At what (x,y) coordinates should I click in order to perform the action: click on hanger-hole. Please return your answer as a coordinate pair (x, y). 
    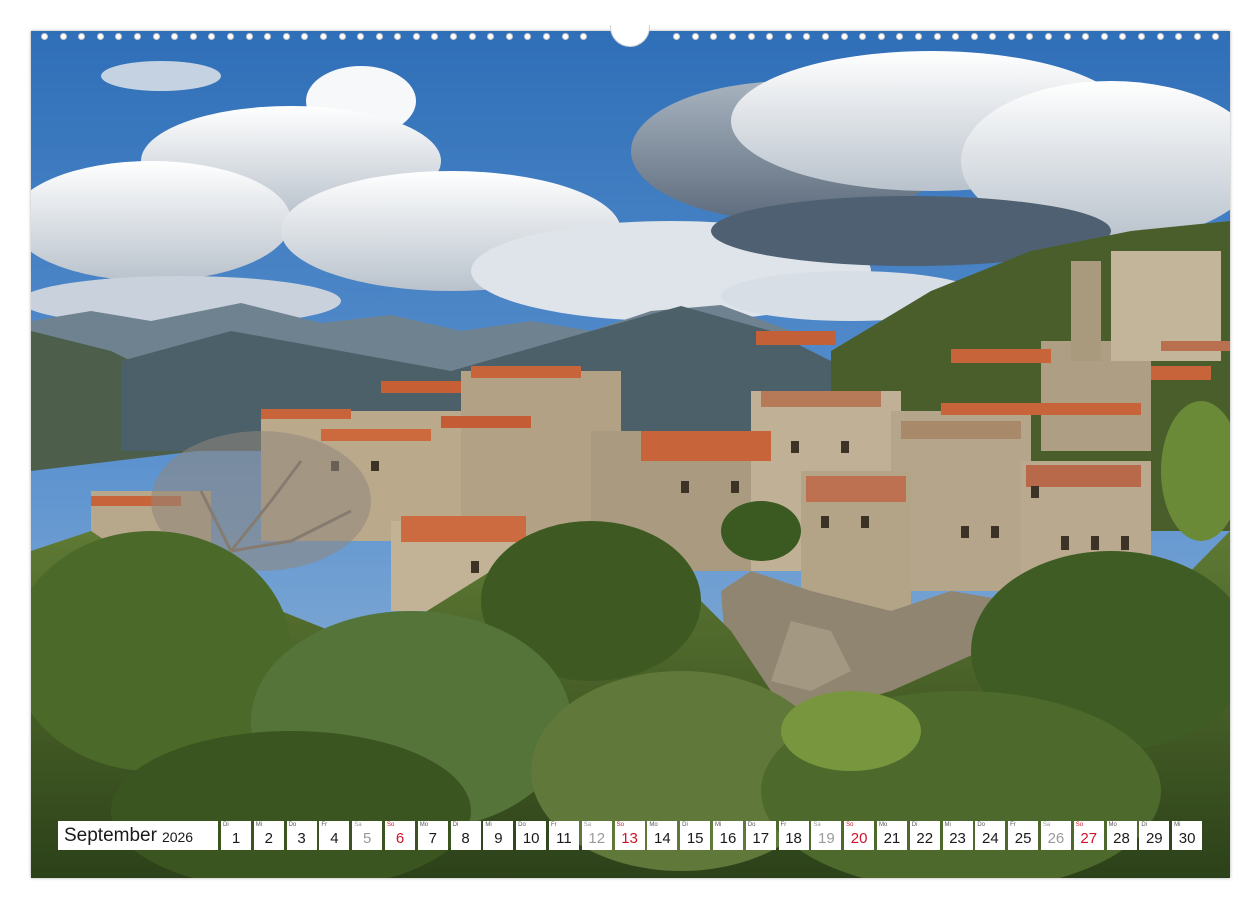
    Looking at the image, I should click on (630, 36).